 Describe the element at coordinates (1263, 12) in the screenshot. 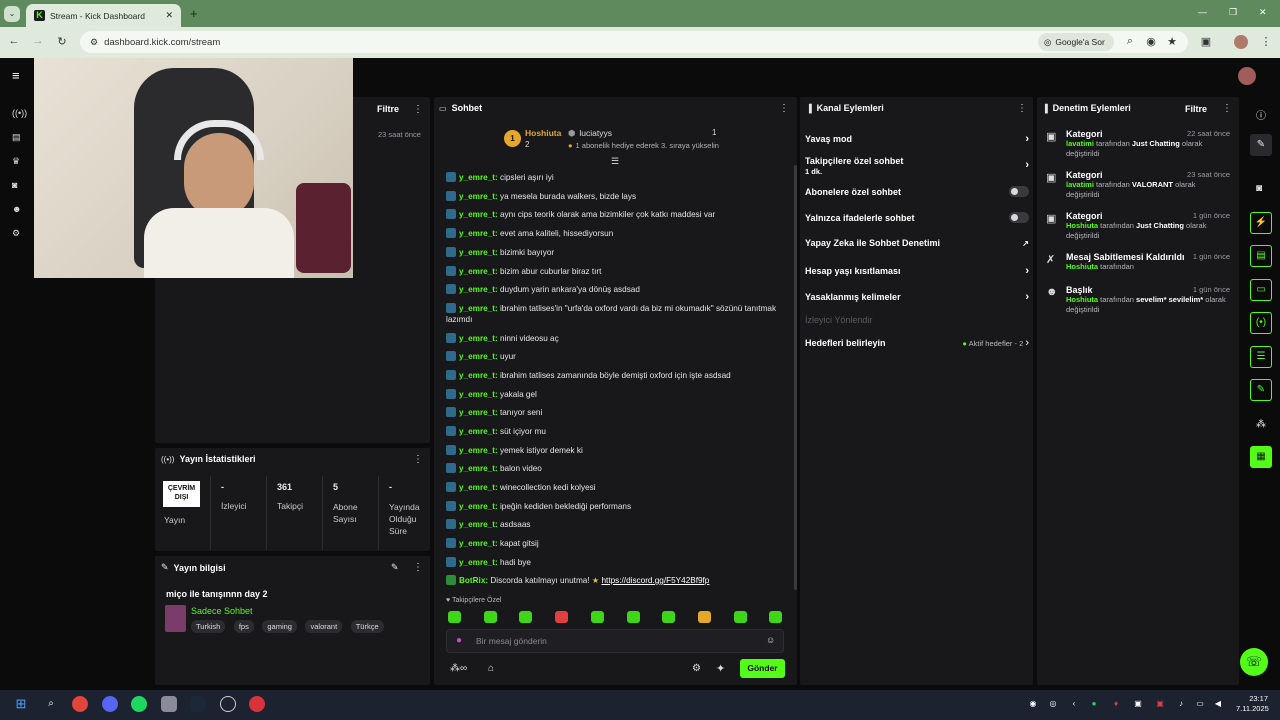

I see `window-close-button: ✕` at that location.